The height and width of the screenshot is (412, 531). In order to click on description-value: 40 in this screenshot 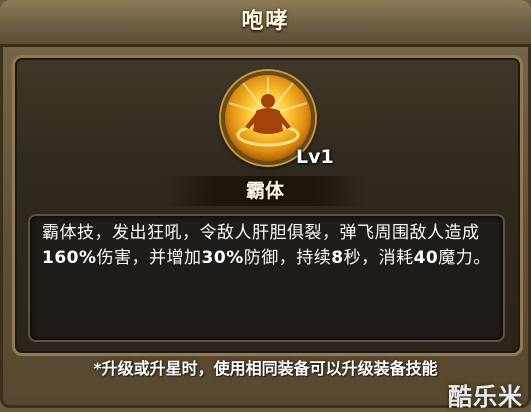, I will do `click(426, 258)`.